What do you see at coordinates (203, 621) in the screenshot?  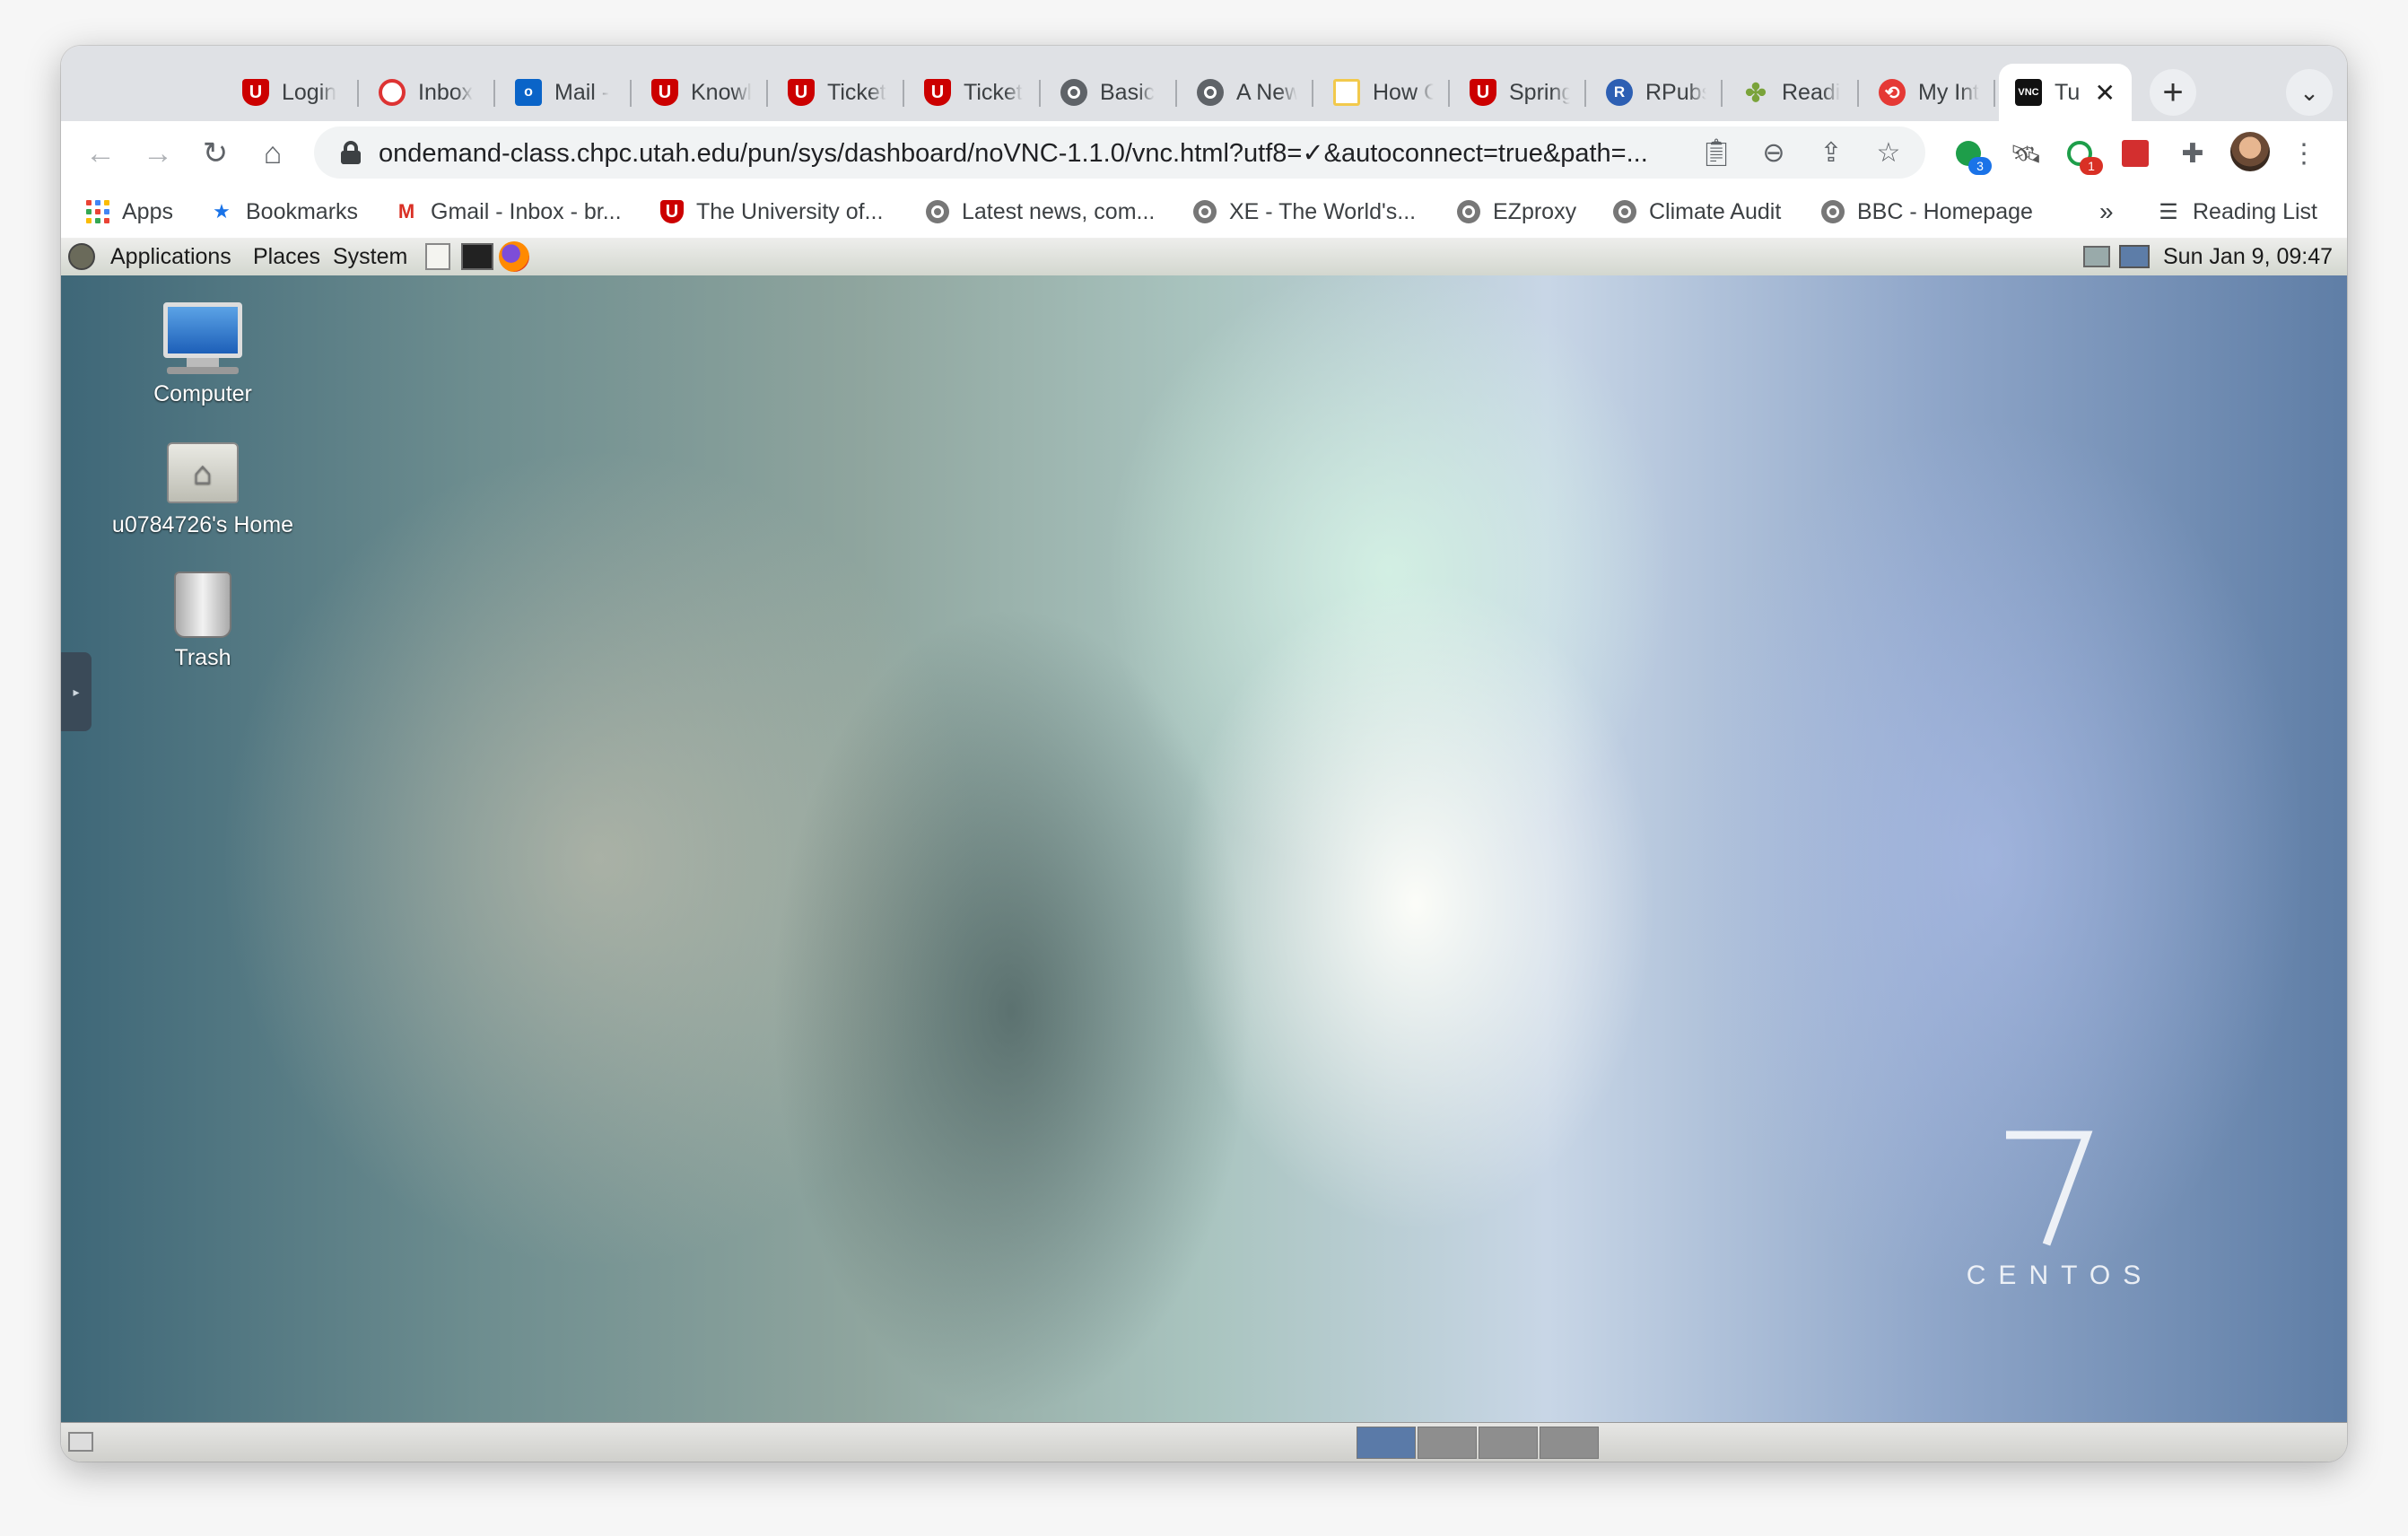 I see `desktop-icon-trash: Trash` at bounding box center [203, 621].